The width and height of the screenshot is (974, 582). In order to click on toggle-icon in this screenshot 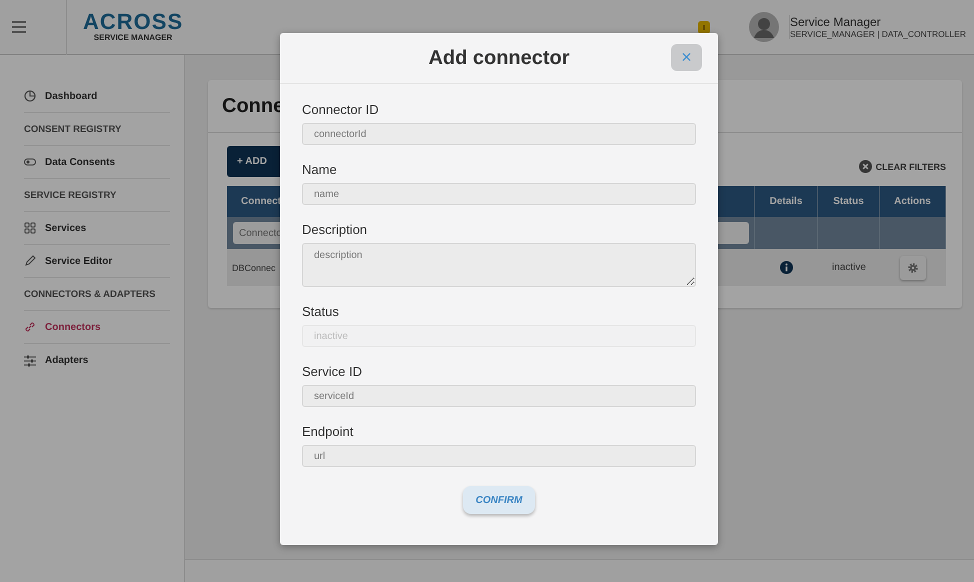, I will do `click(30, 162)`.